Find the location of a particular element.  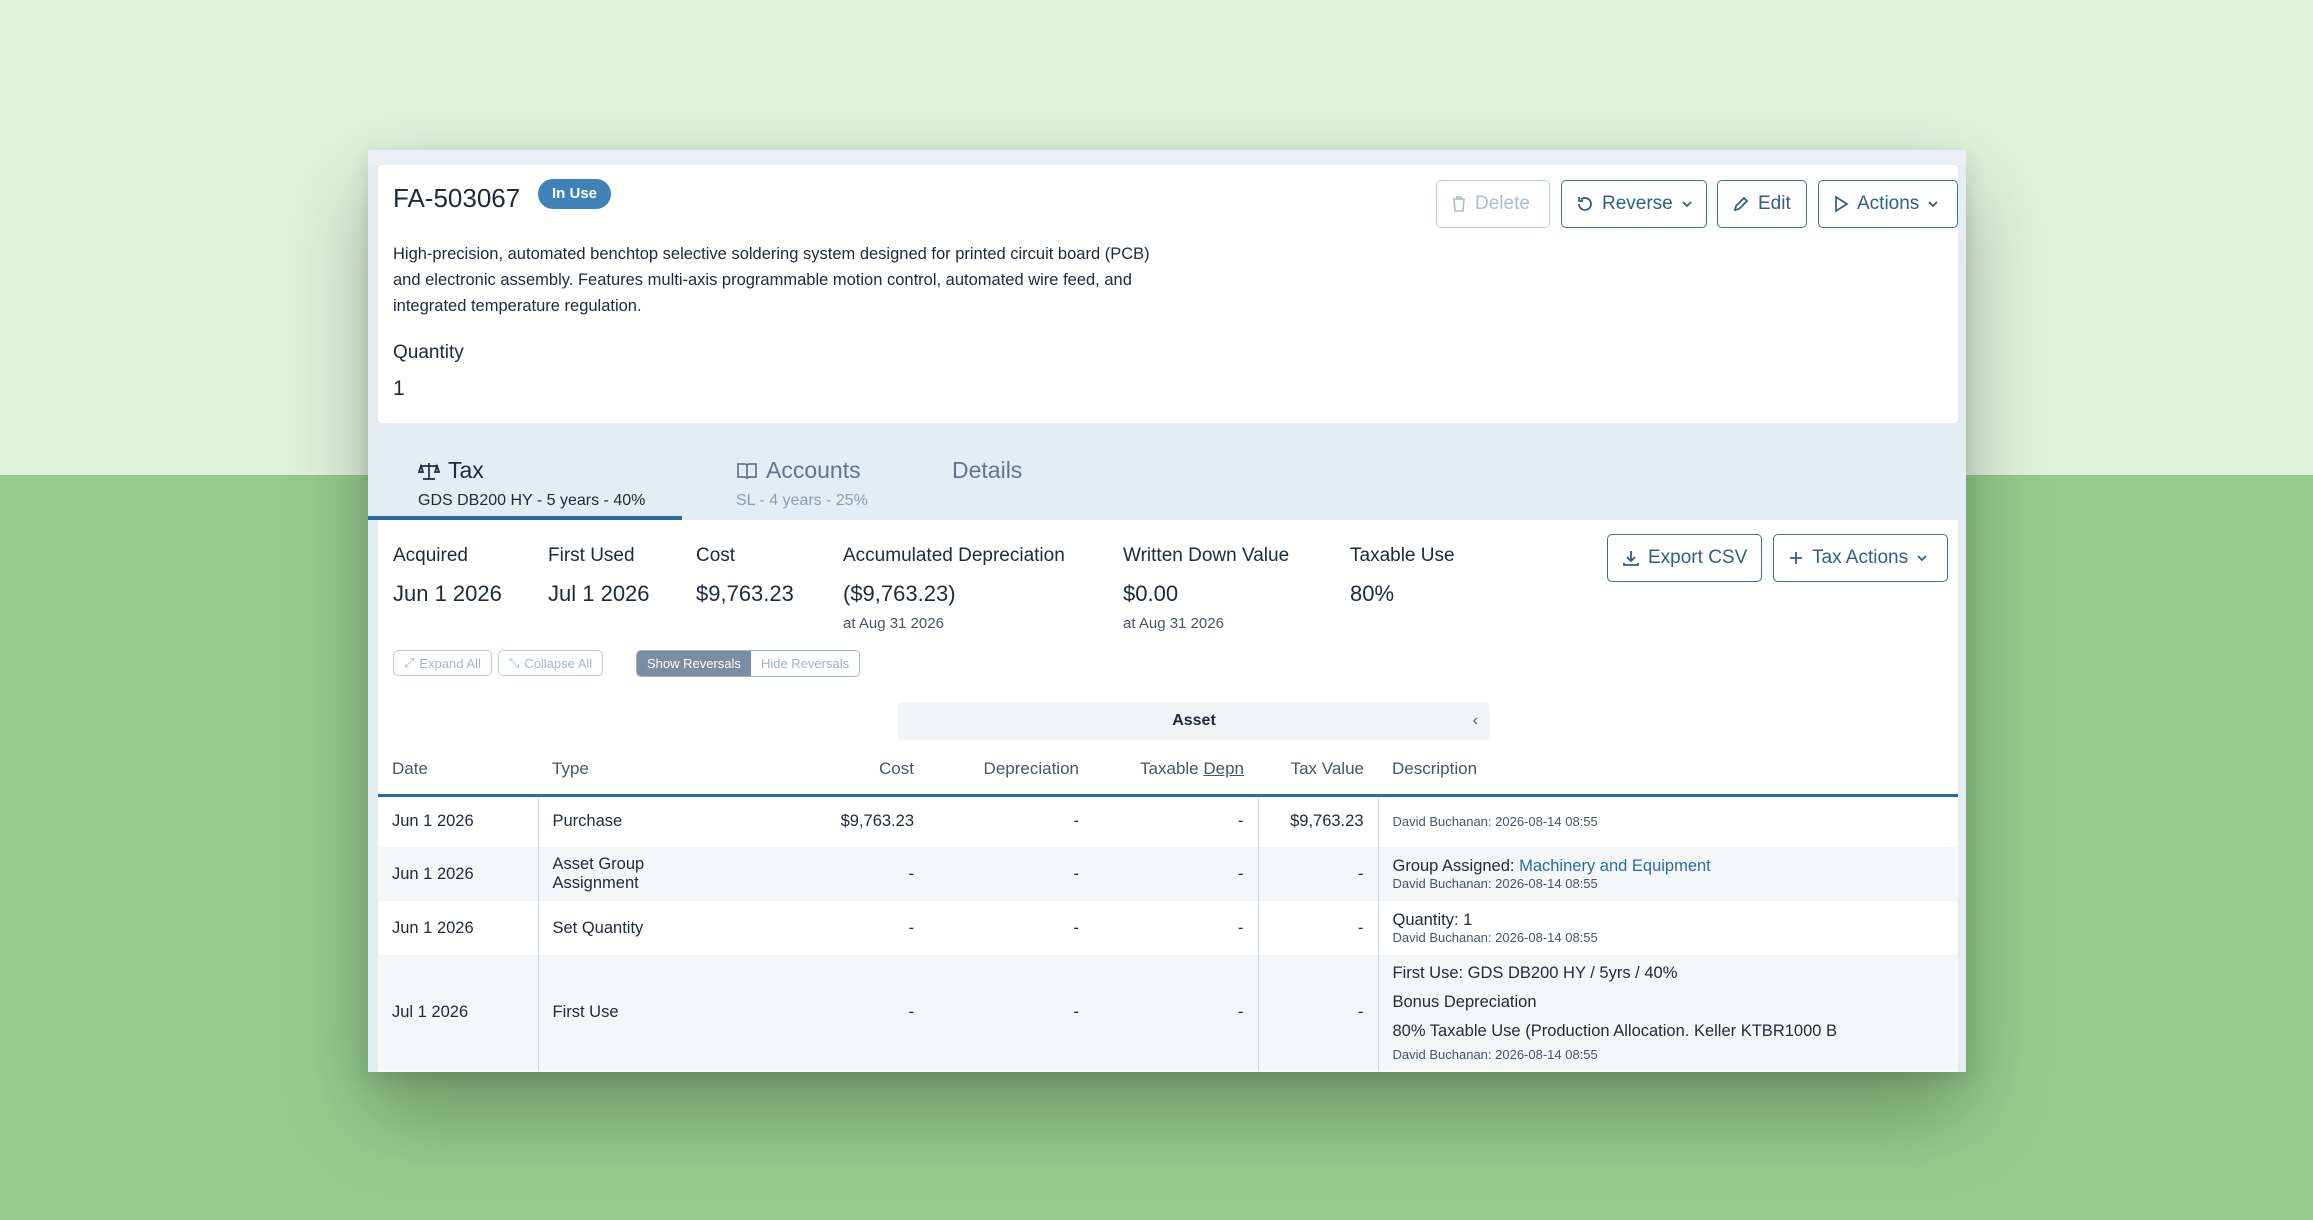

cost-label: Cost is located at coordinates (716, 555).